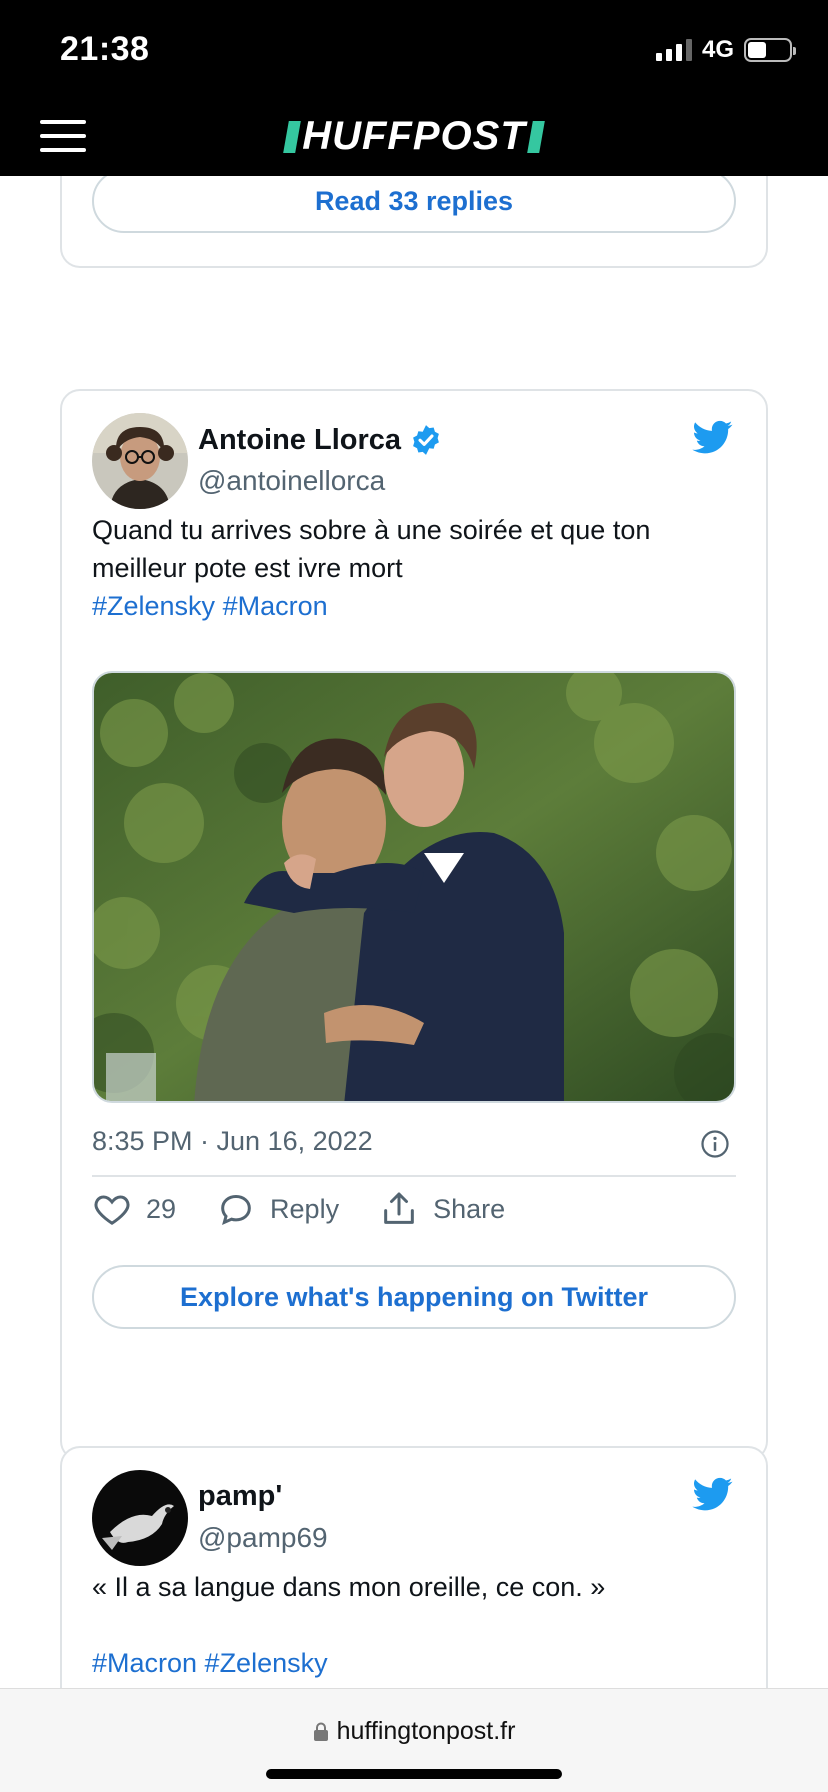 The image size is (828, 1792). What do you see at coordinates (112, 1210) in the screenshot?
I see `heart-icon` at bounding box center [112, 1210].